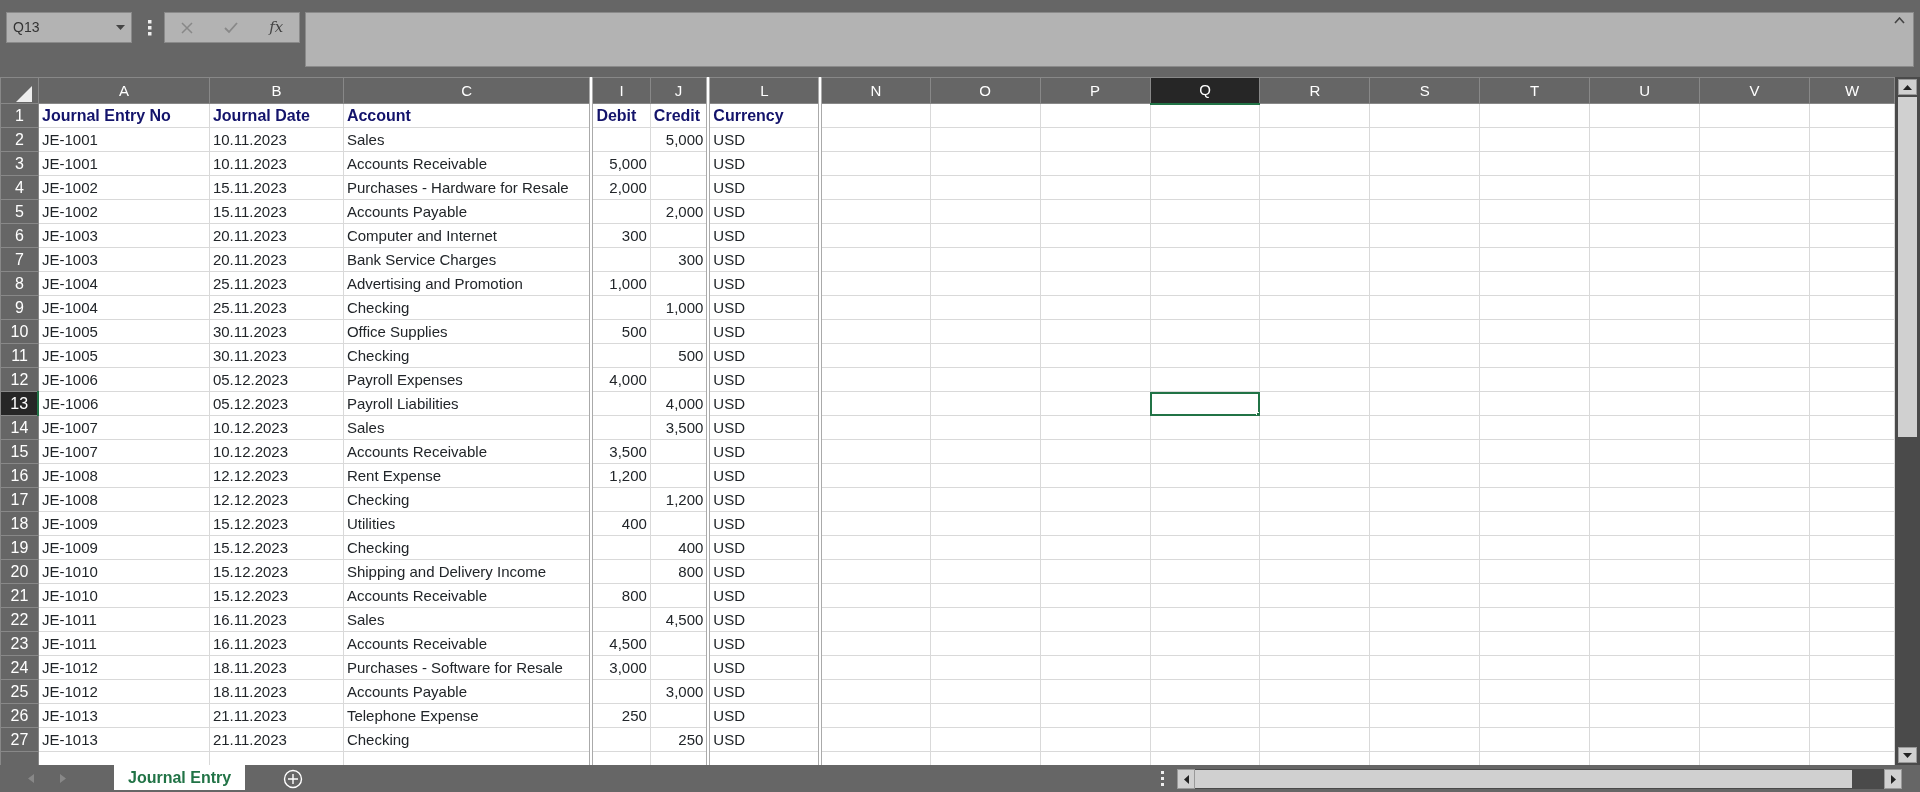 The image size is (1920, 792). I want to click on column-header: Q, so click(1205, 90).